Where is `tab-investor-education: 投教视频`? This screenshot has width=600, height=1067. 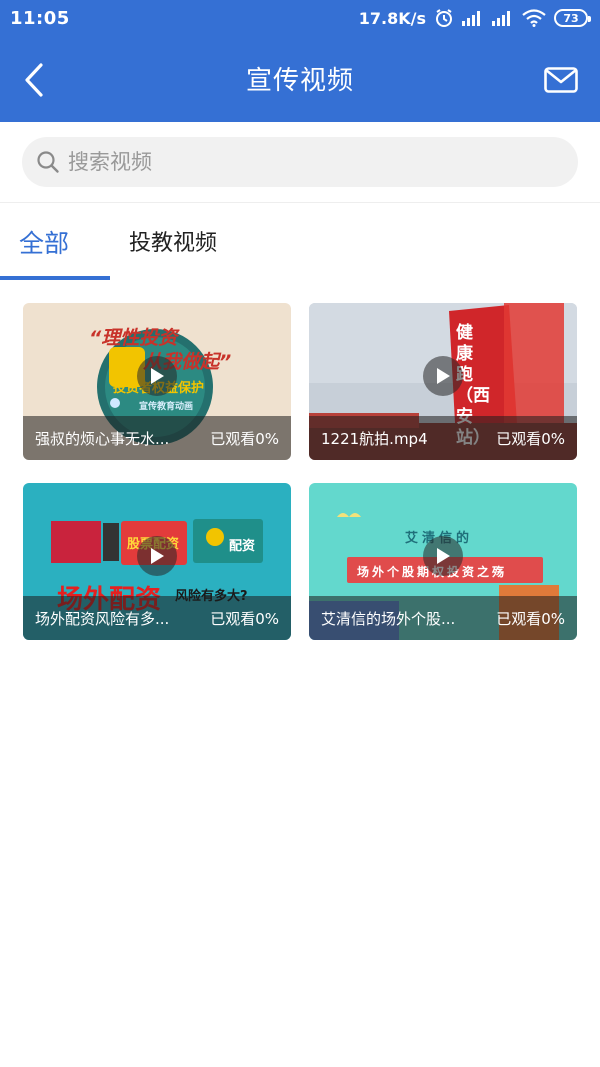
tab-investor-education: 投教视频 is located at coordinates (173, 241).